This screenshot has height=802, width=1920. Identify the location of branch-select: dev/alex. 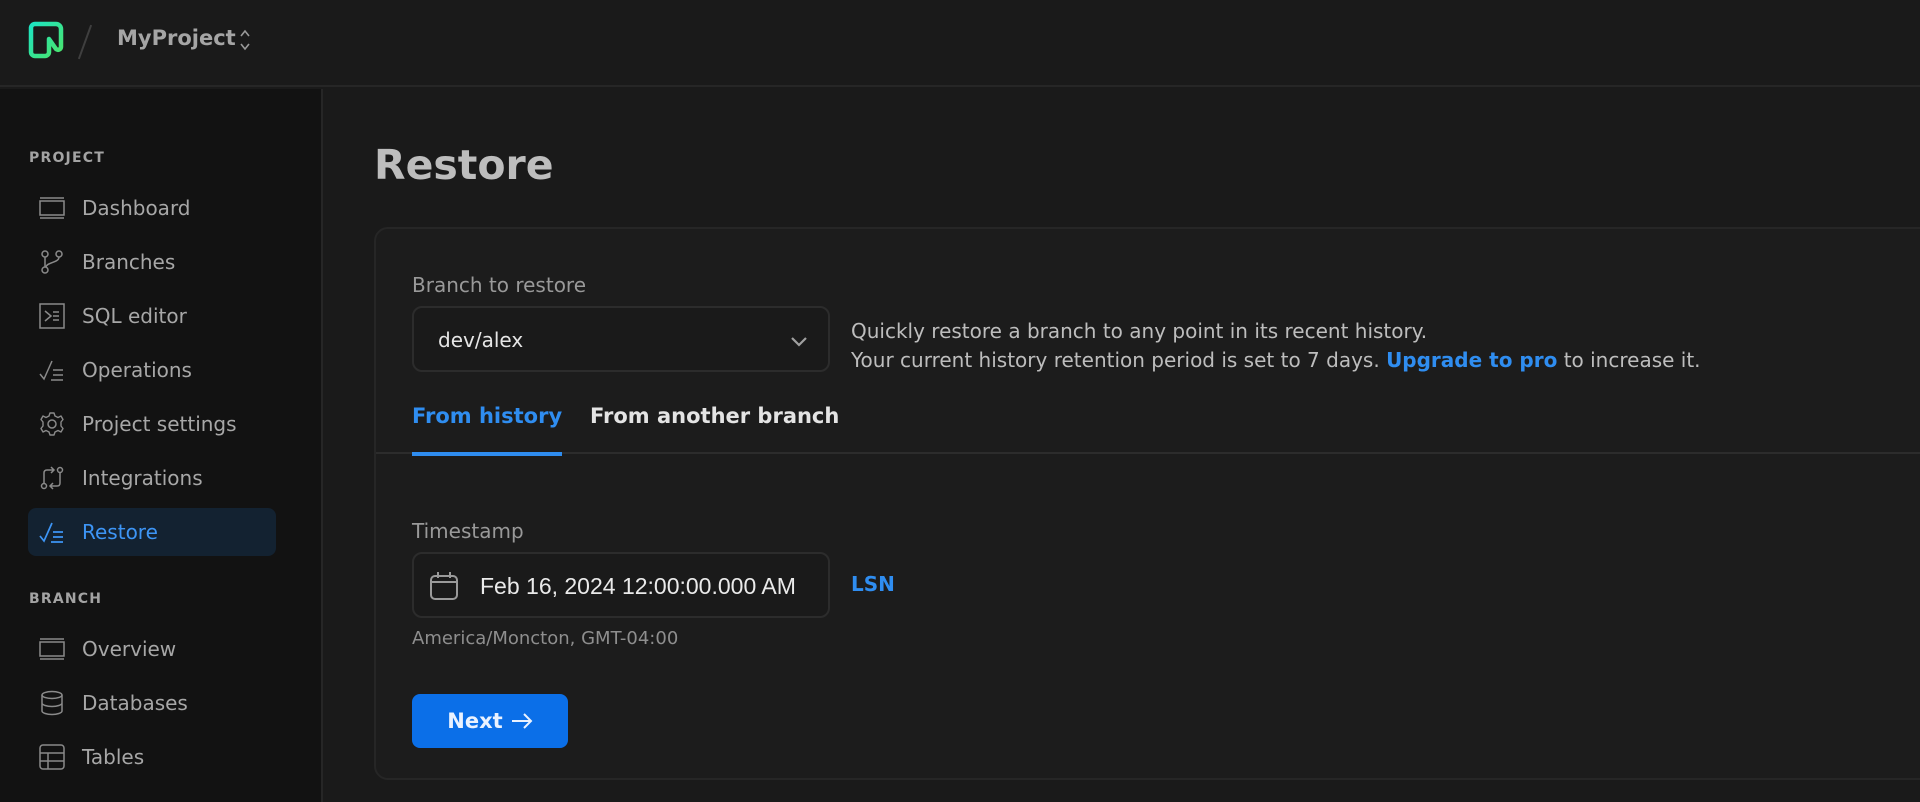
(621, 339).